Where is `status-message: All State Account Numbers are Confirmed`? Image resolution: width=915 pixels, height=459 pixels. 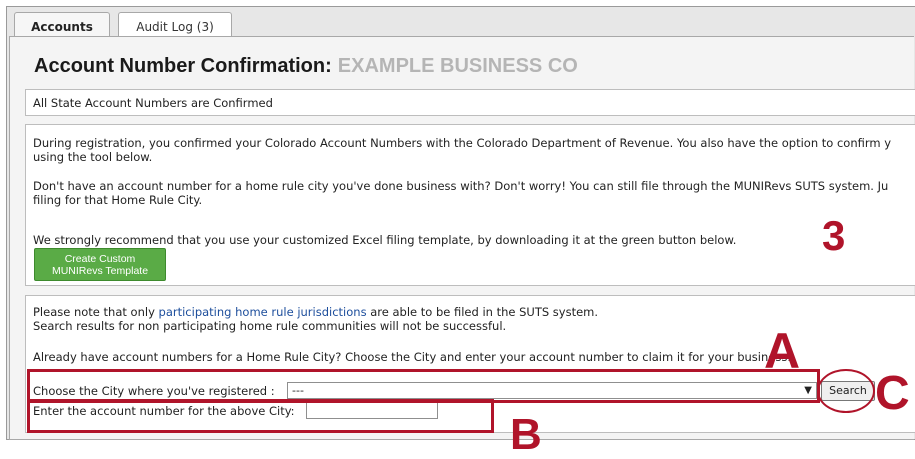
status-message: All State Account Numbers are Confirmed is located at coordinates (153, 103).